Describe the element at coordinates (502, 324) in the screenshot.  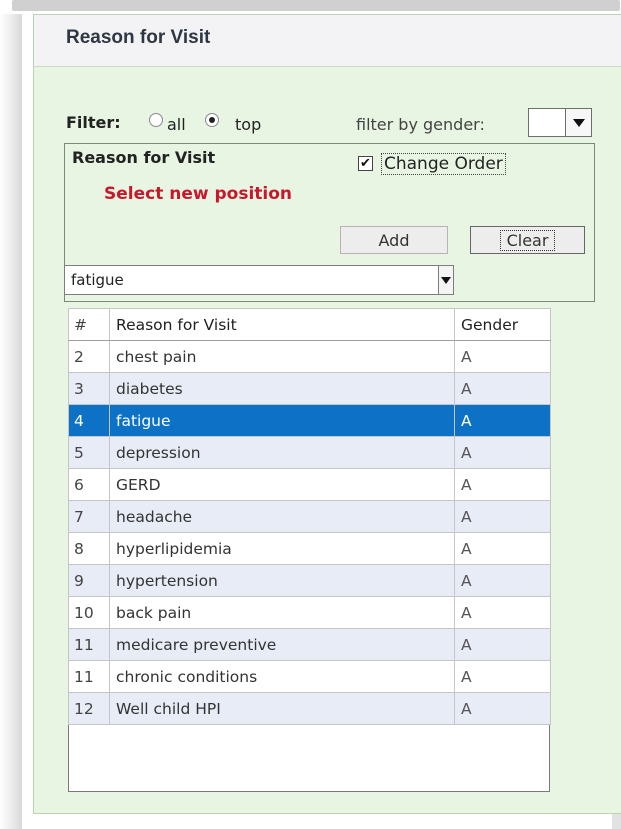
I see `column-header-gender: Gender` at that location.